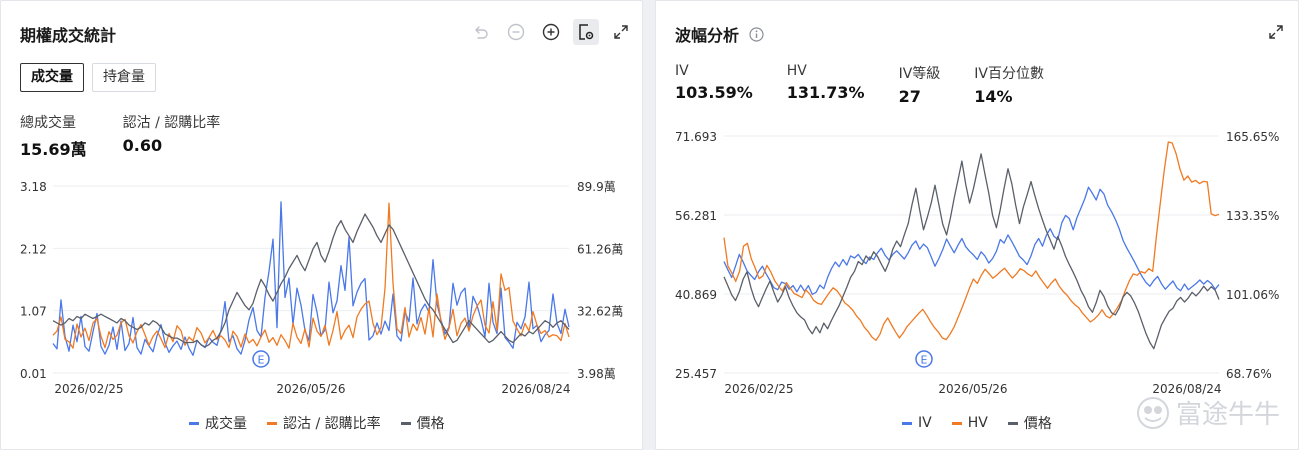  I want to click on volatility-stats: IV 103.59% HV 131.73% IV等級 27 IV百分位數 14%, so click(877, 84).